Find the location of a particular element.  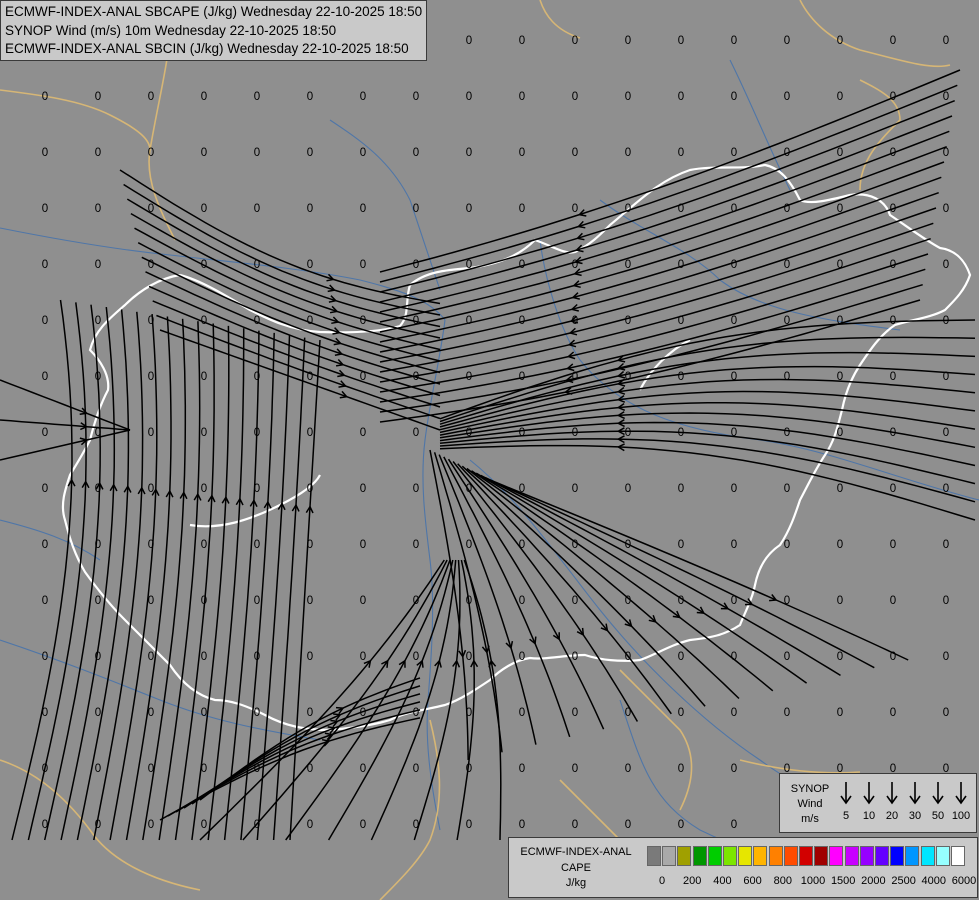

cape-legend-tick: 200 is located at coordinates (692, 881).